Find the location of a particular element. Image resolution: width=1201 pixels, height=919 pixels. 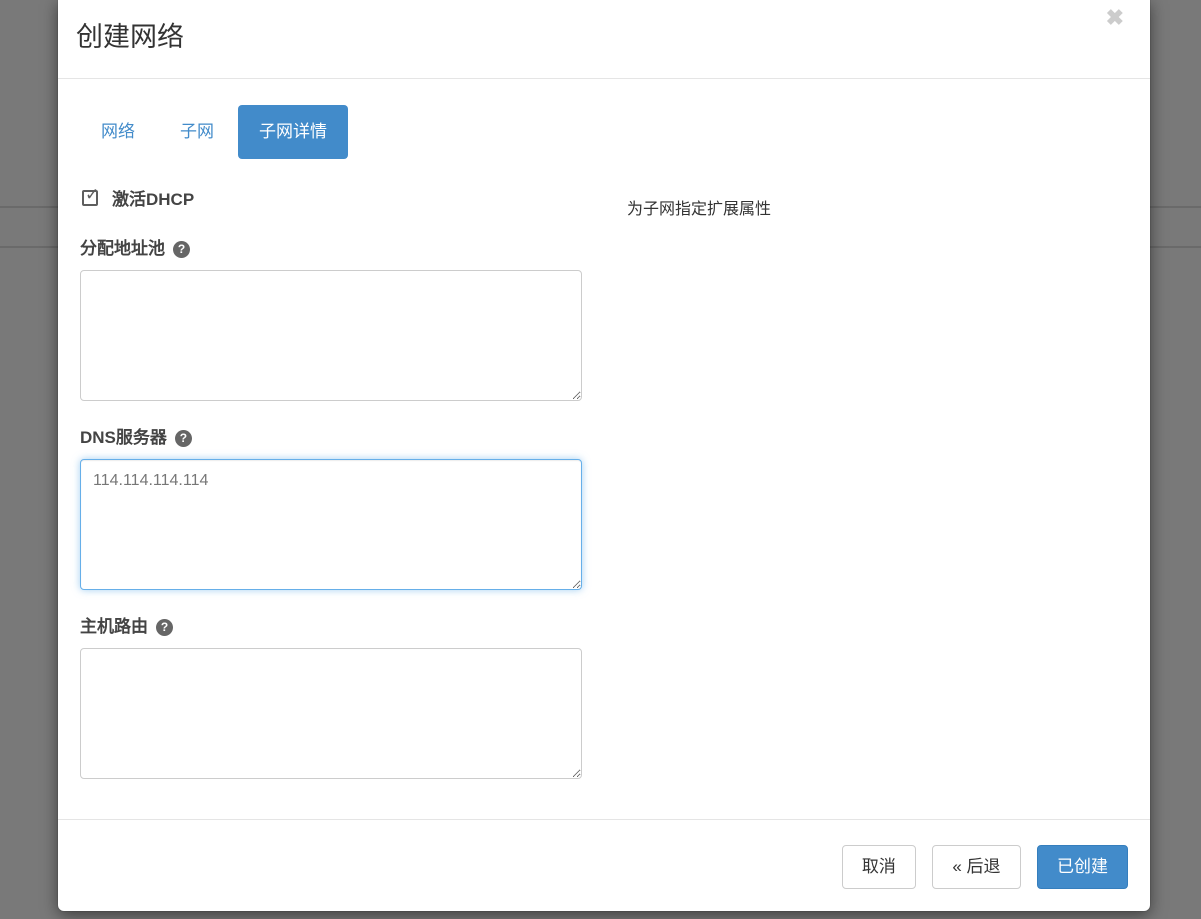

wizard-tabs: 网络 子网 子网详情 is located at coordinates (604, 132).